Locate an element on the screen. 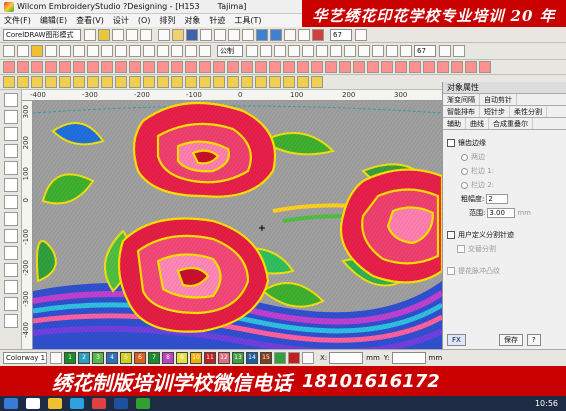 The width and height of the screenshot is (566, 411). select-icon is located at coordinates (9, 51).